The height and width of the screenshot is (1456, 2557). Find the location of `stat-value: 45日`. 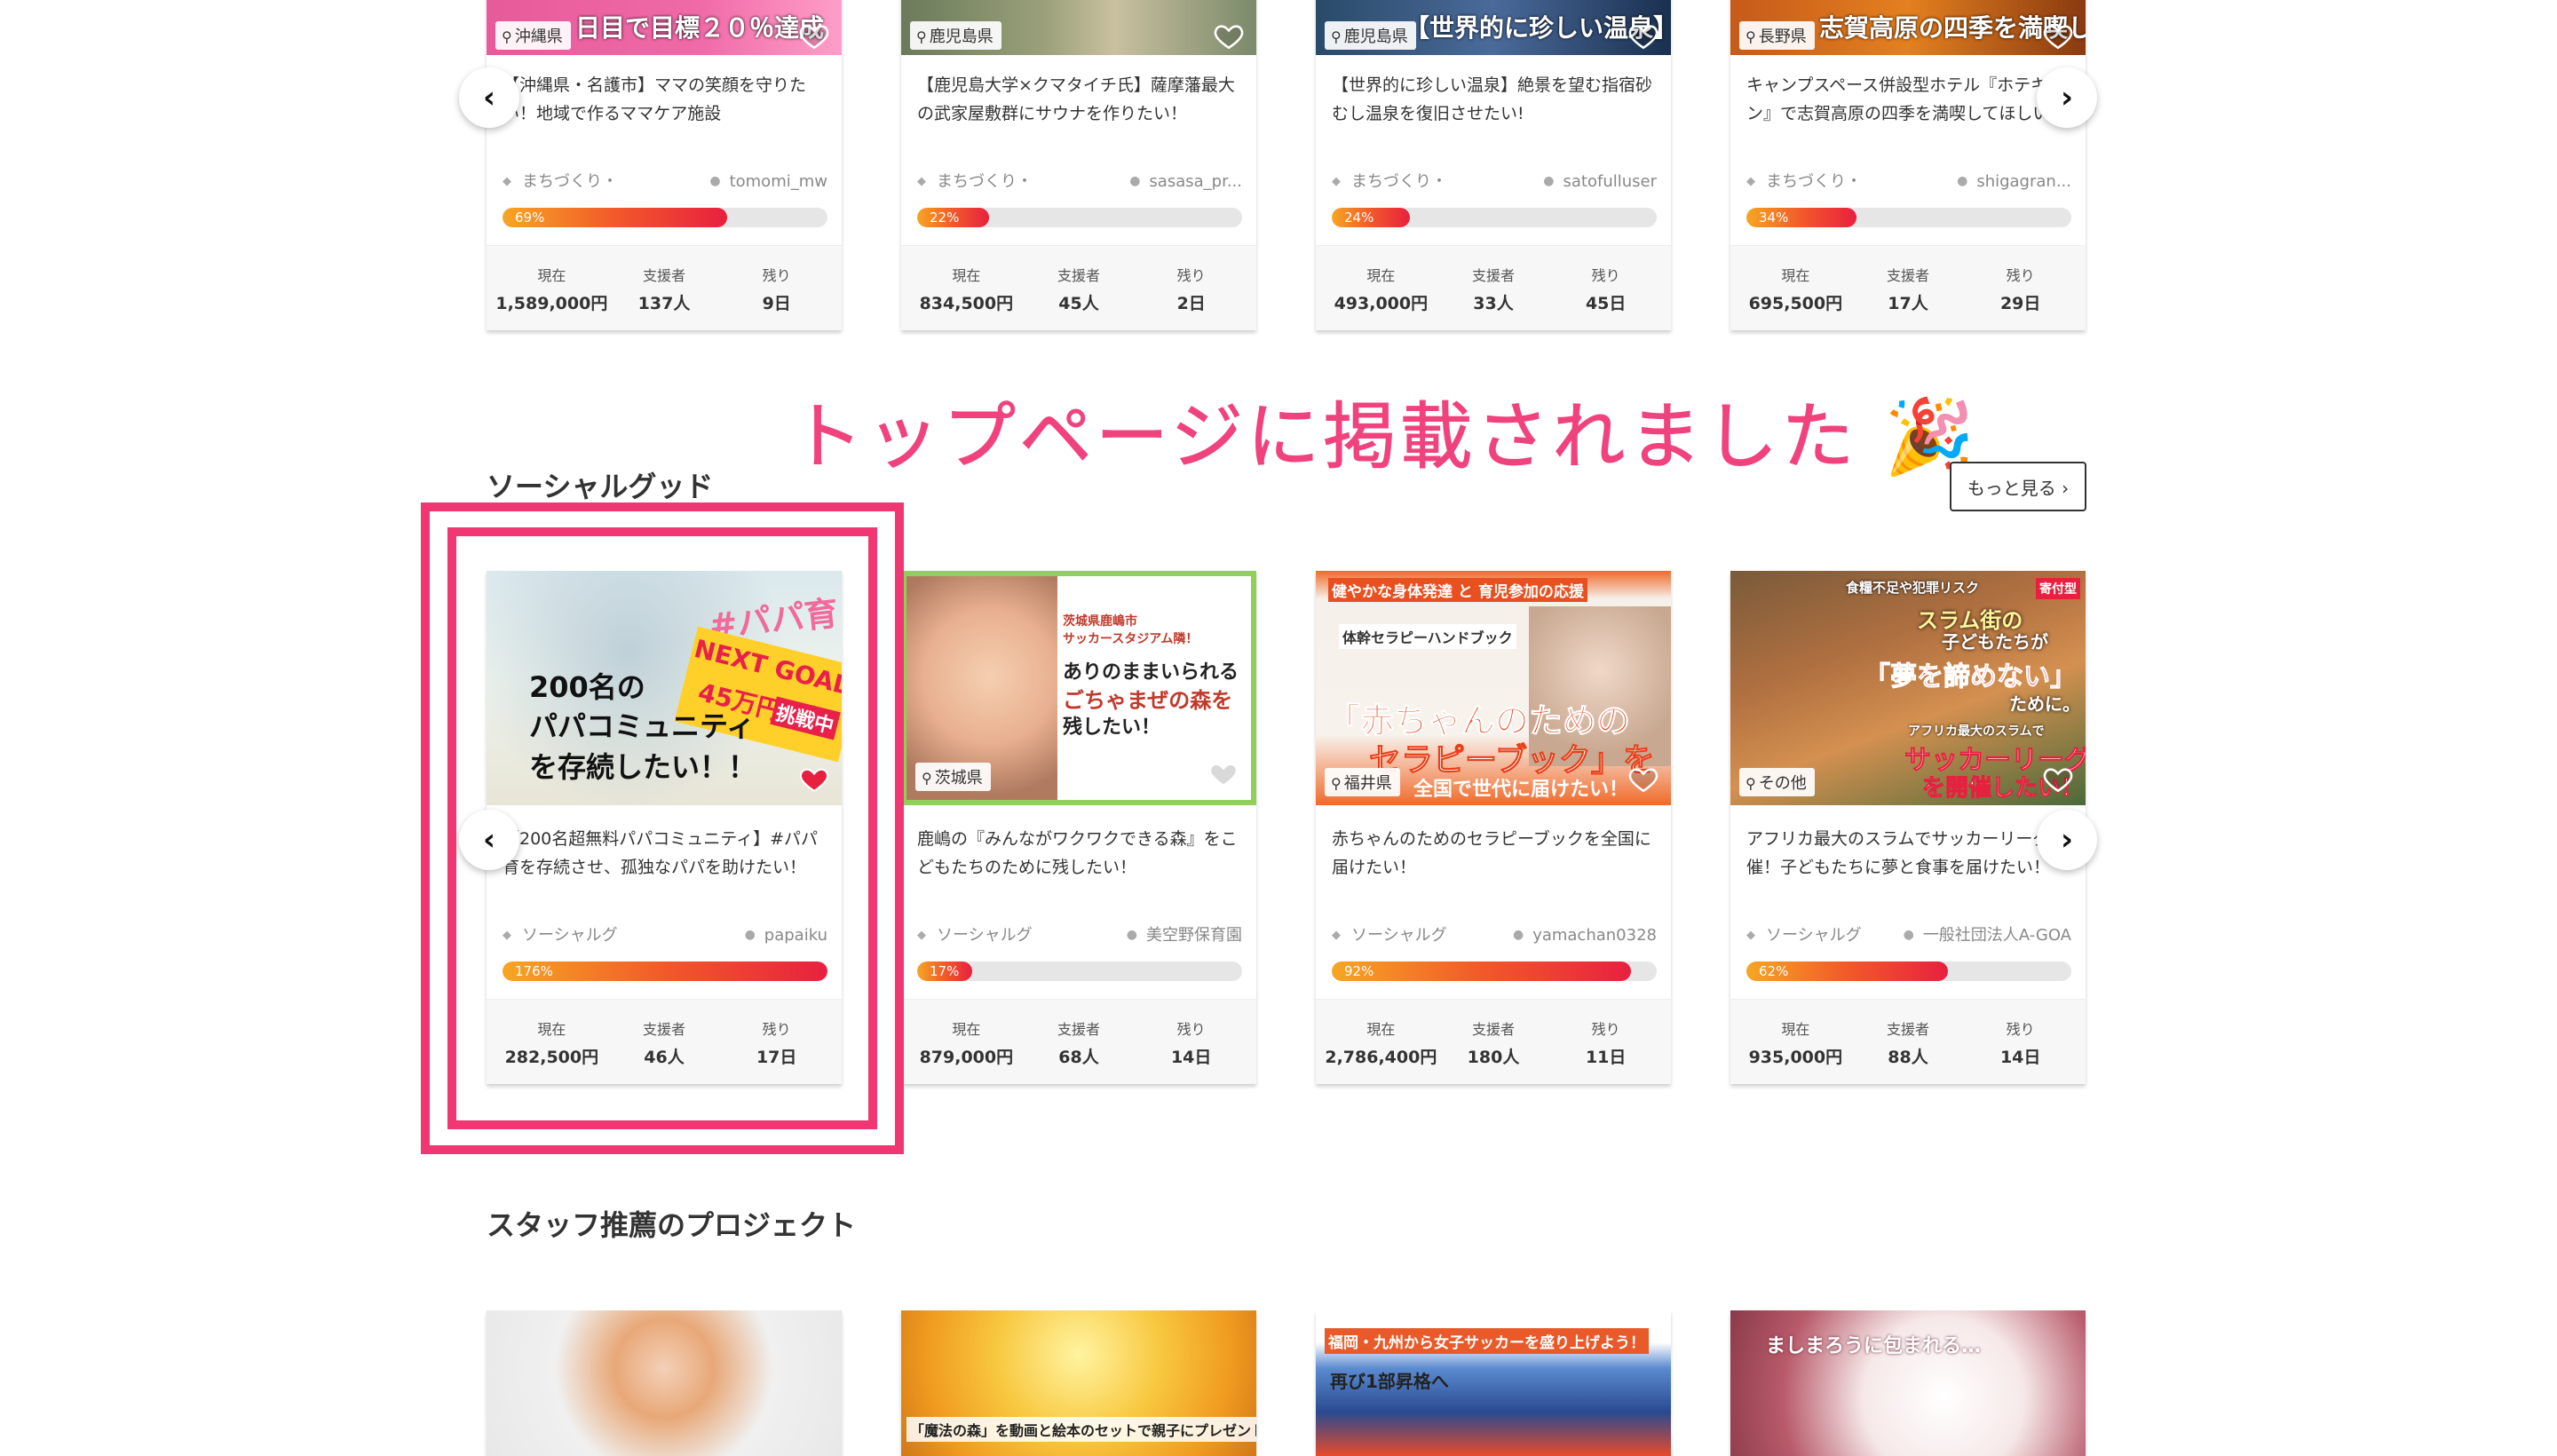

stat-value: 45日 is located at coordinates (1606, 303).